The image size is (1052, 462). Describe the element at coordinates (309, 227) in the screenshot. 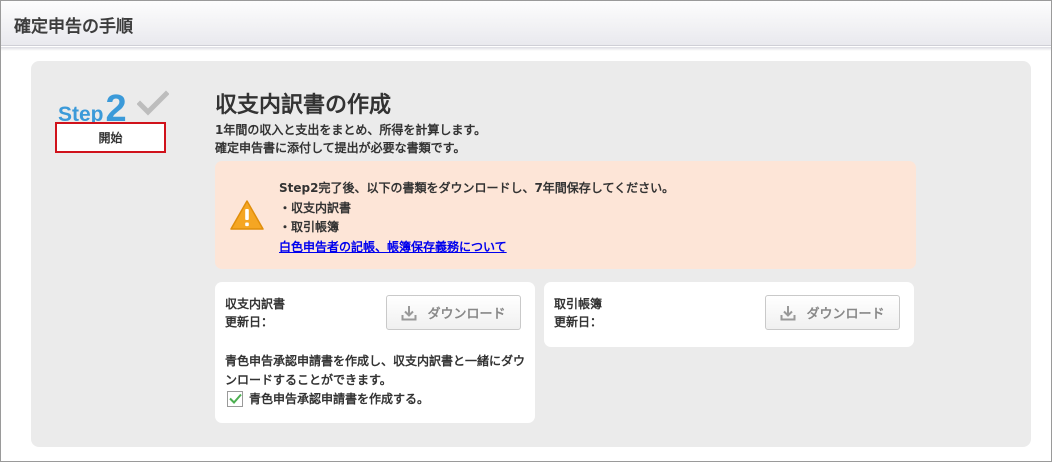

I see `notice-item-ledger: ・取引帳簿` at that location.